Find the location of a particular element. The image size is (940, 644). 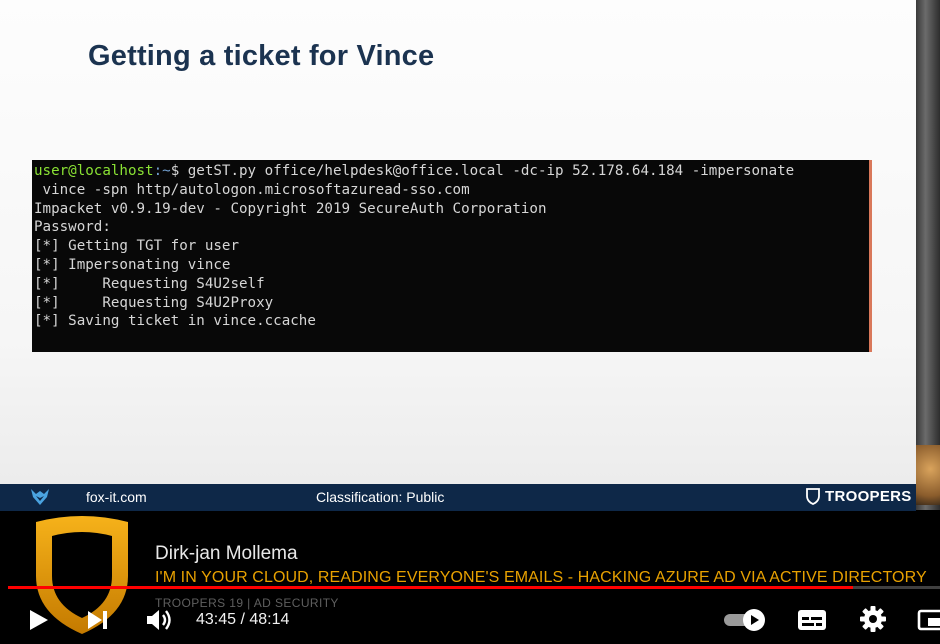

footer-classification: Classification: Public is located at coordinates (380, 497).